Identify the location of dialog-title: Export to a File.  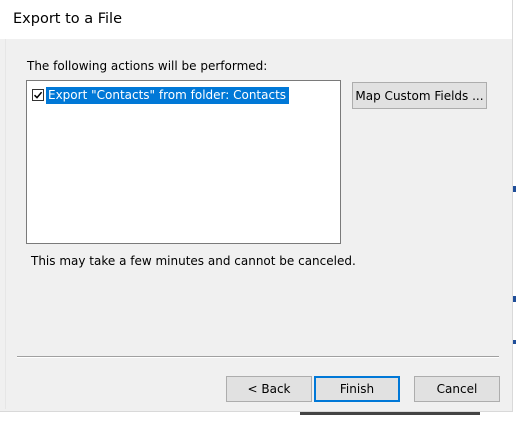
(67, 19).